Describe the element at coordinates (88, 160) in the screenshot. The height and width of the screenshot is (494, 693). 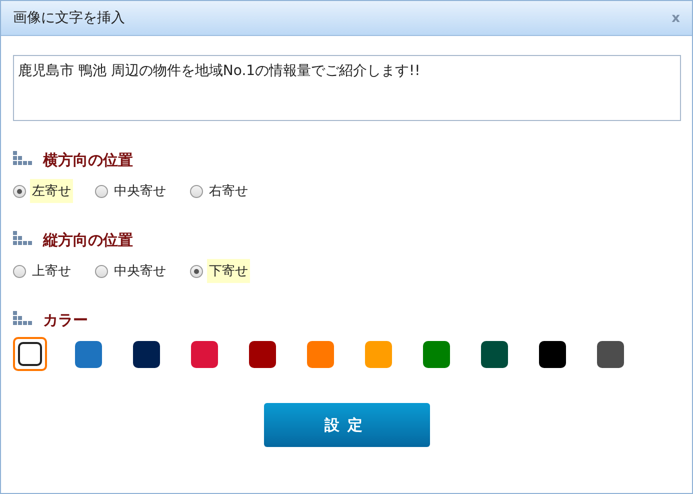
I see `section-heading: 横方向の位置` at that location.